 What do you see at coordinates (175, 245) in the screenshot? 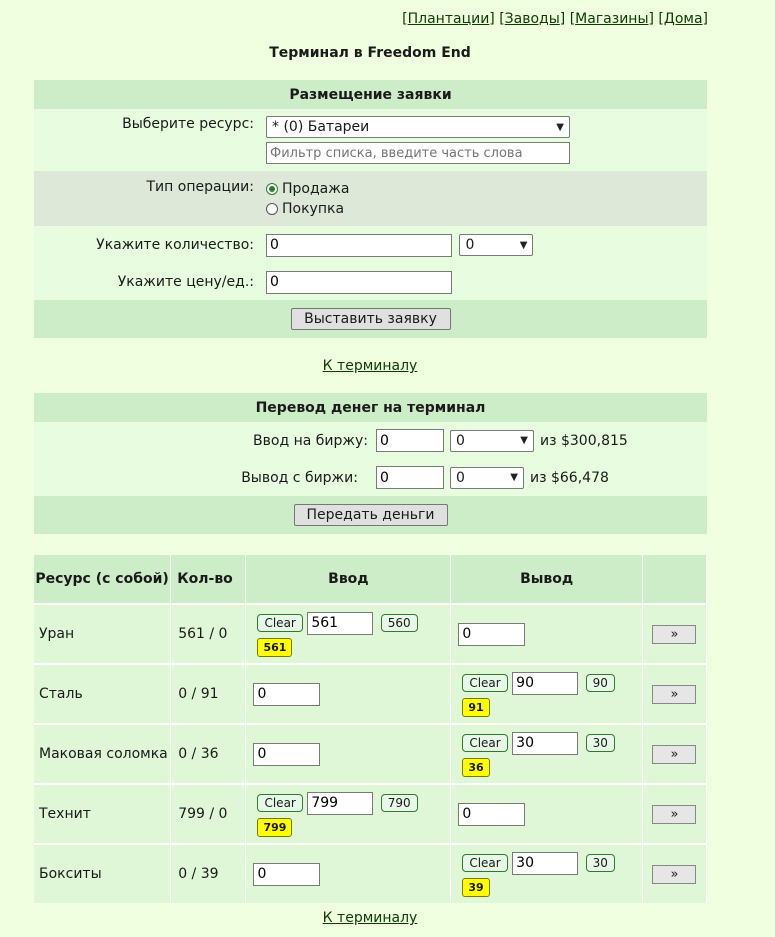
I see `qty-label: Укажите количество:` at bounding box center [175, 245].